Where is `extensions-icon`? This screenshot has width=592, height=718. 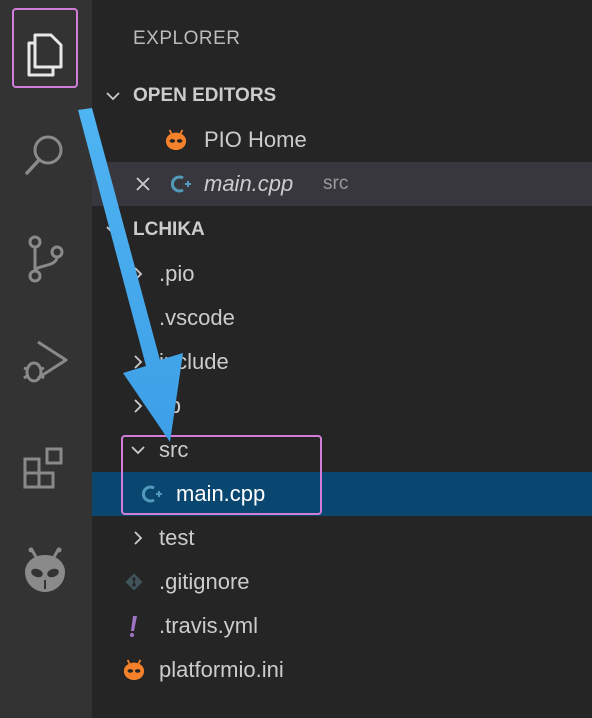 extensions-icon is located at coordinates (45, 467).